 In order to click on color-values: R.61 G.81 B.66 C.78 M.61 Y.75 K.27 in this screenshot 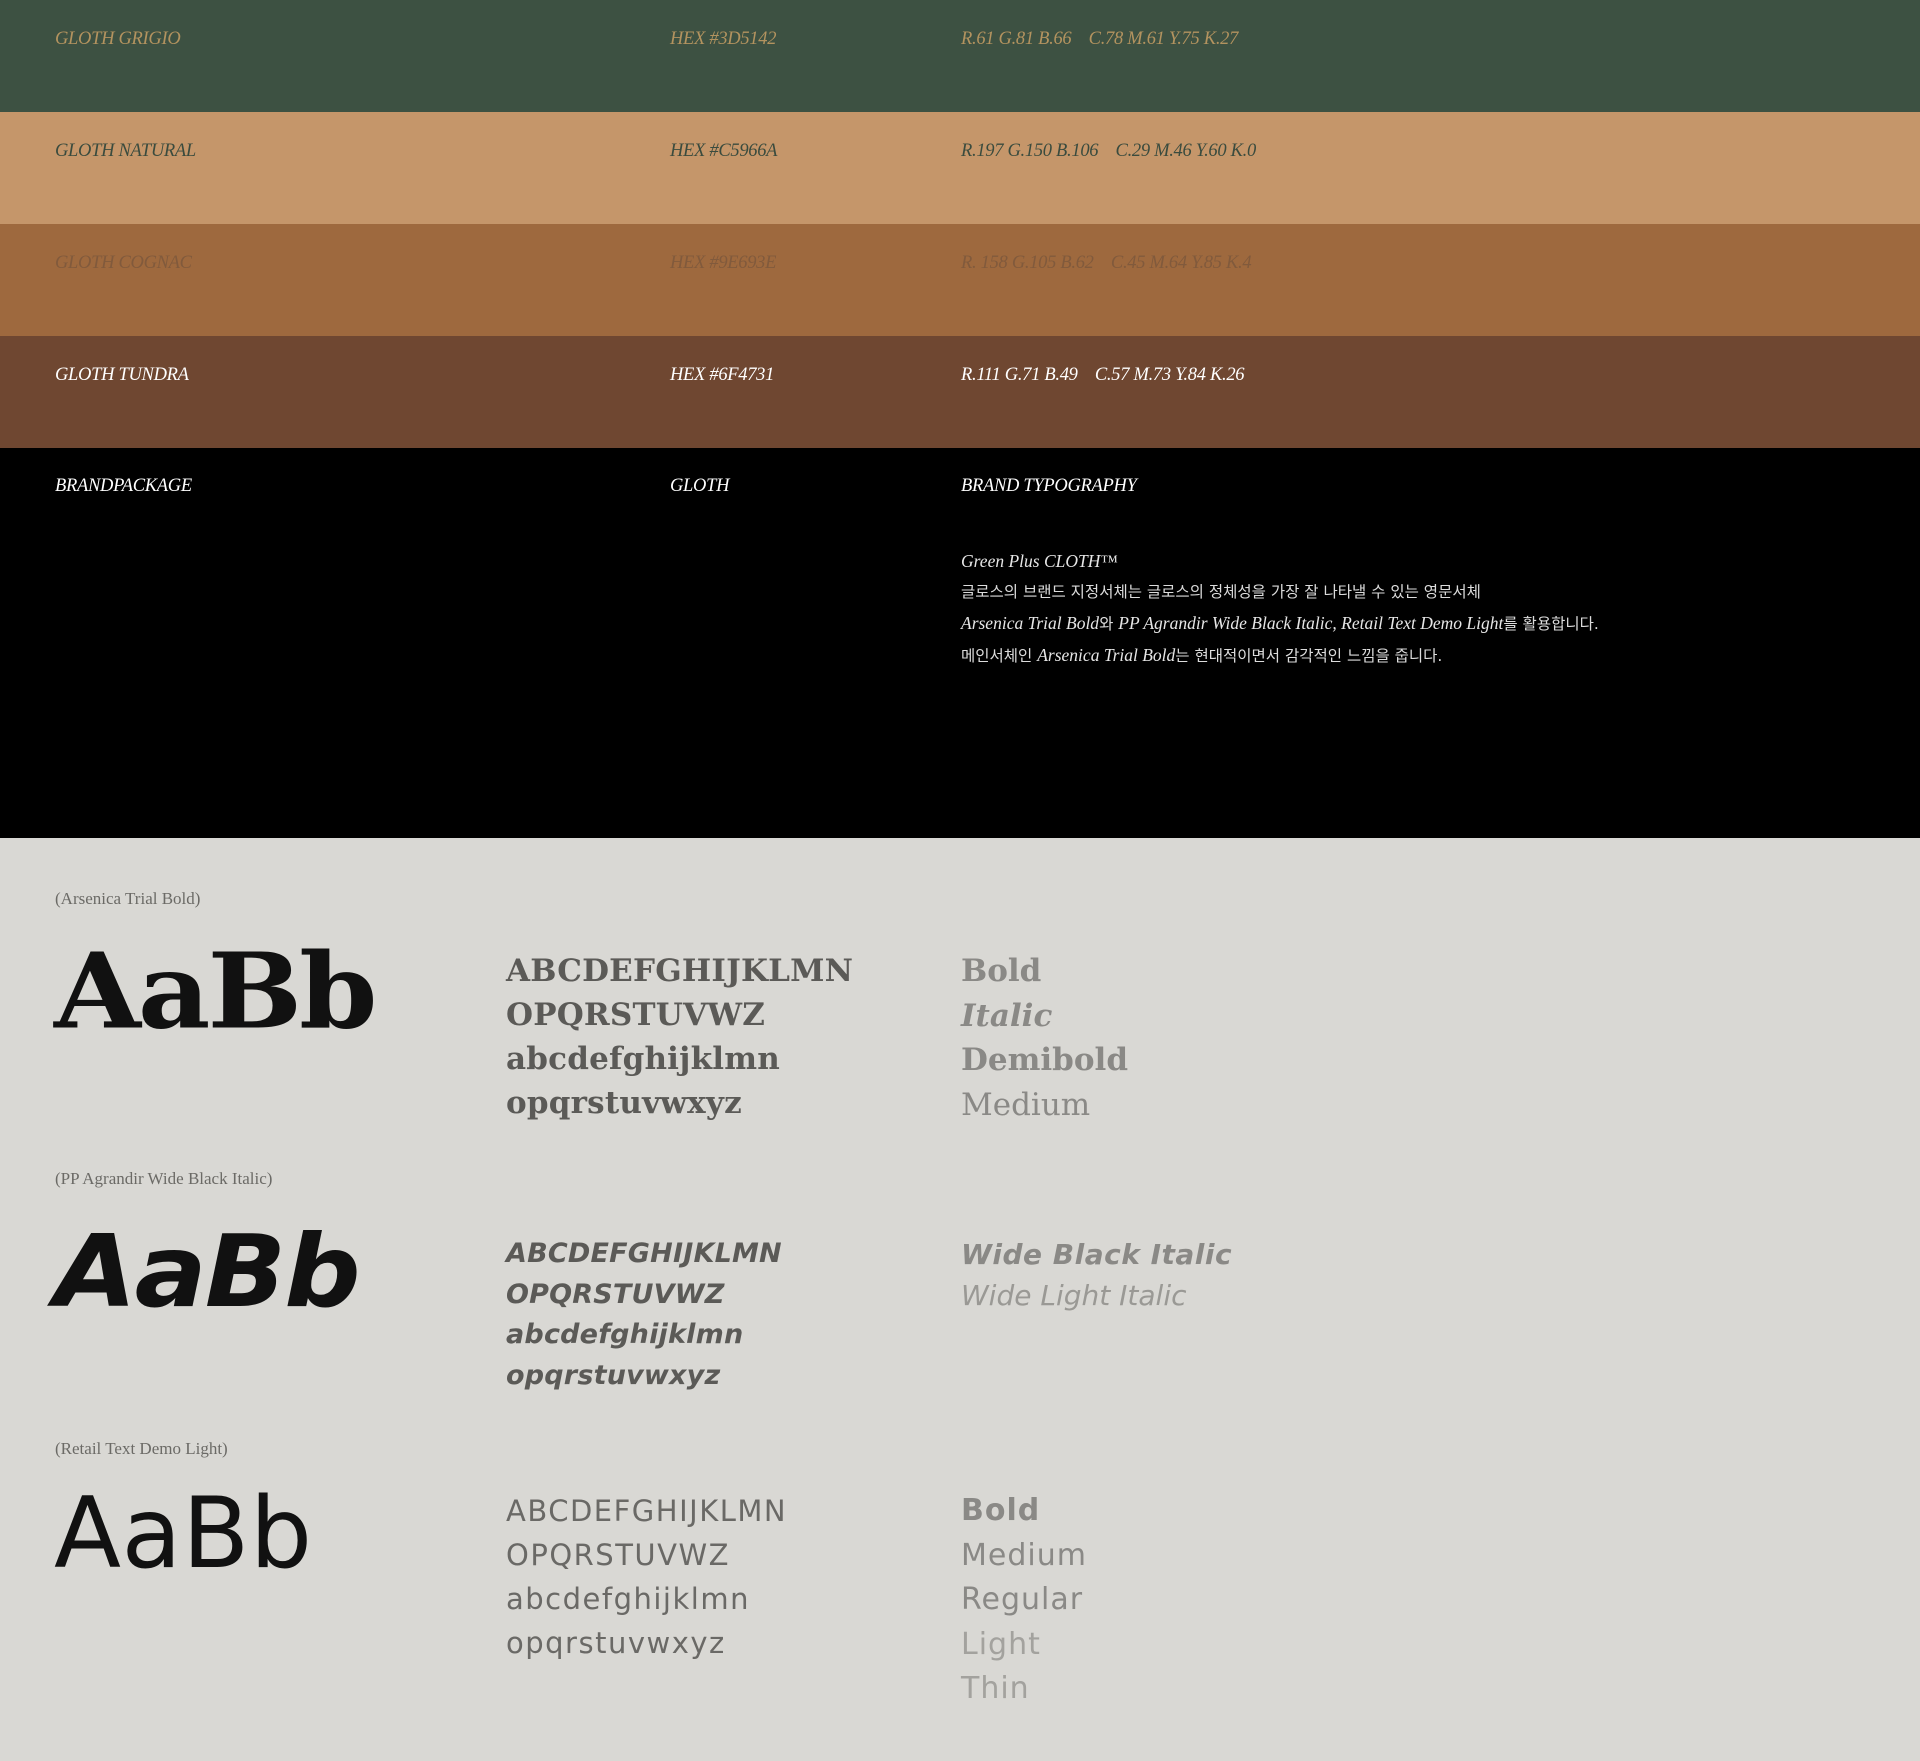, I will do `click(1100, 39)`.